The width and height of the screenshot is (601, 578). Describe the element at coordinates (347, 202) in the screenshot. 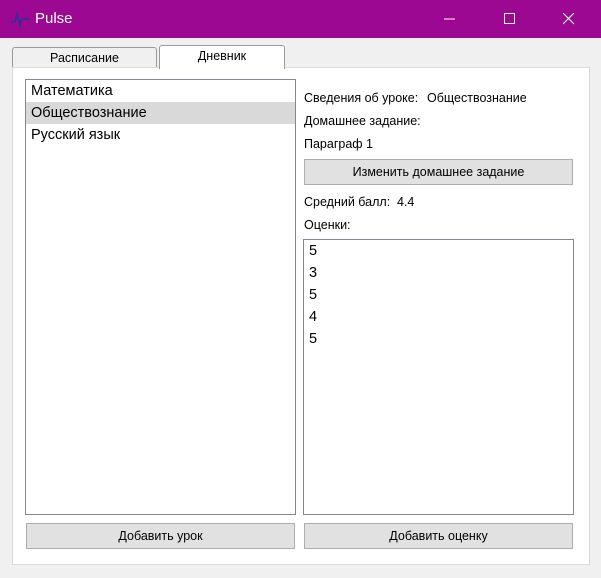

I see `average-grade-label: Средний балл:` at that location.